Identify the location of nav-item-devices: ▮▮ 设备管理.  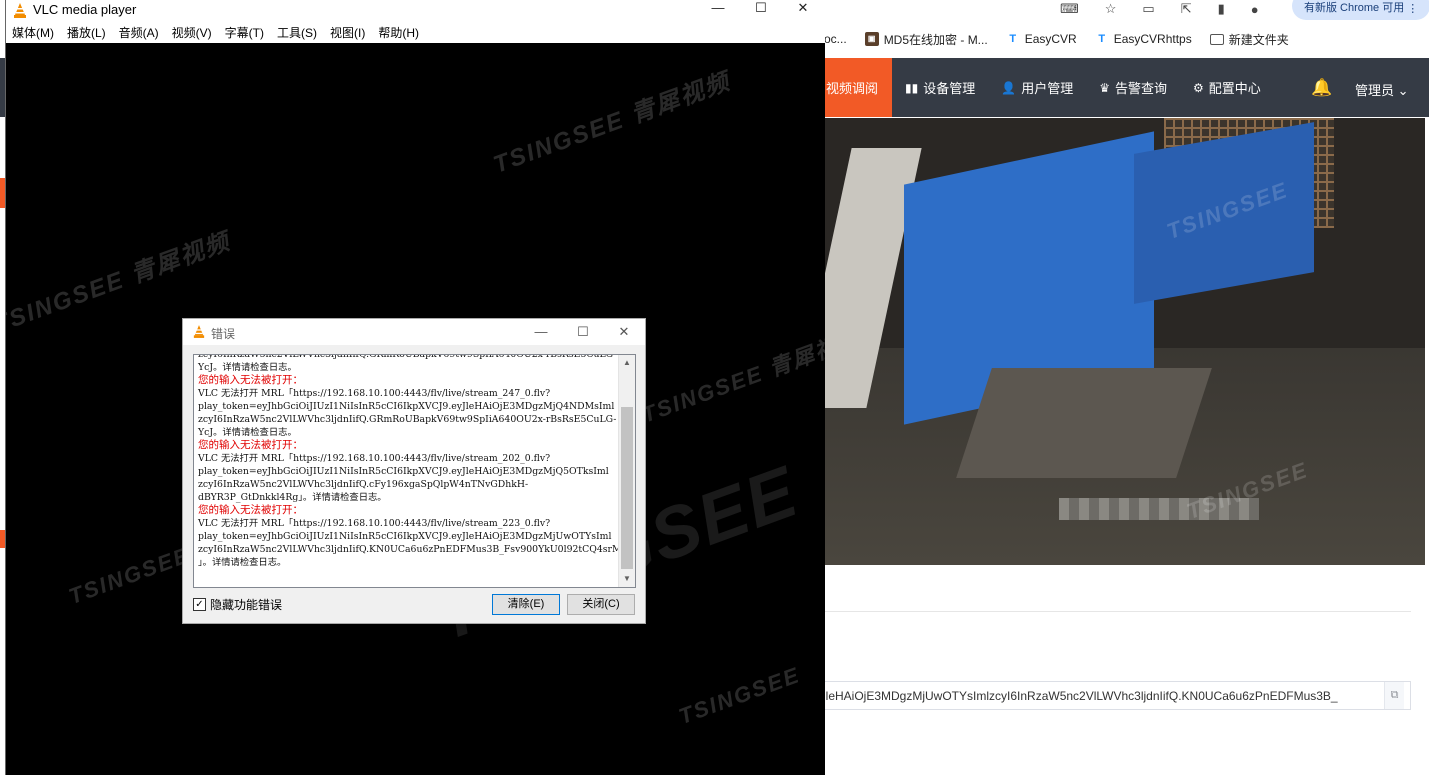
(940, 87).